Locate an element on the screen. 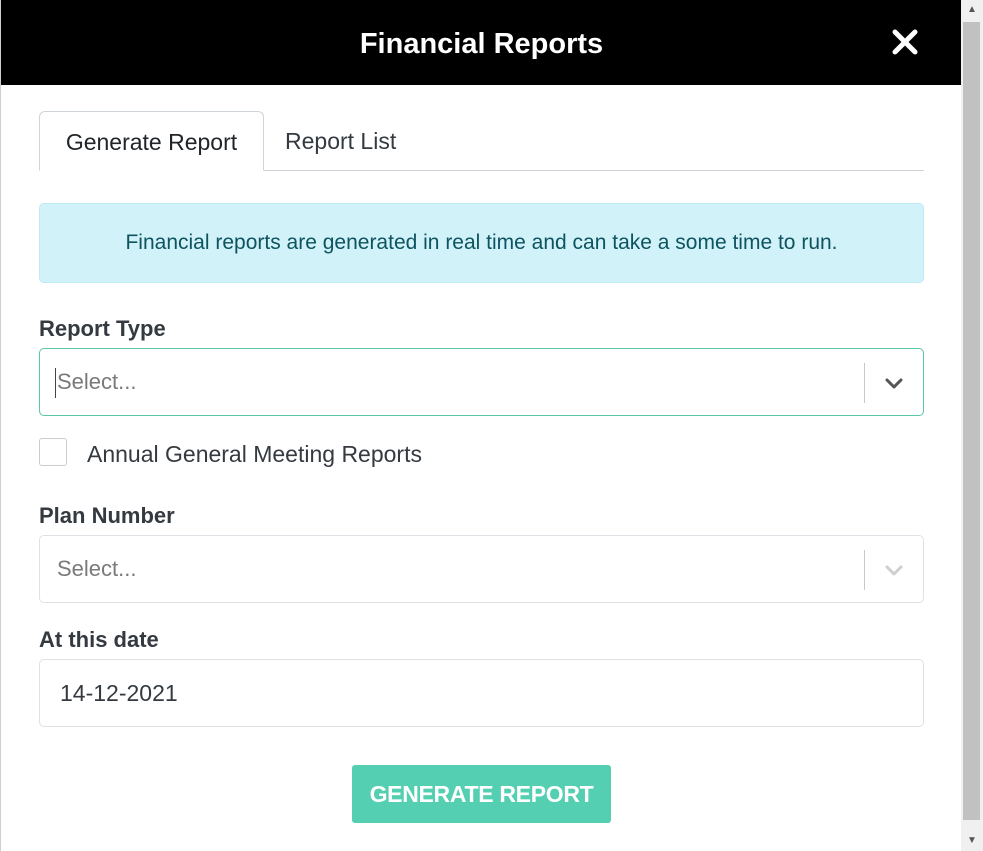 Image resolution: width=983 pixels, height=851 pixels. close-icon is located at coordinates (905, 42).